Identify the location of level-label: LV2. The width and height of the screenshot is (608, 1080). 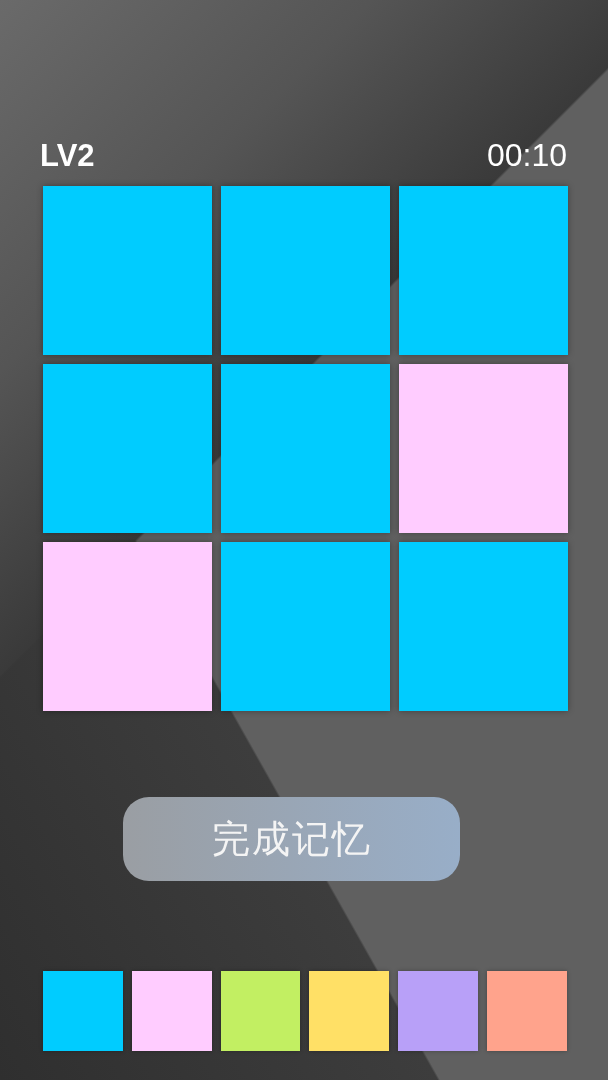
(67, 156).